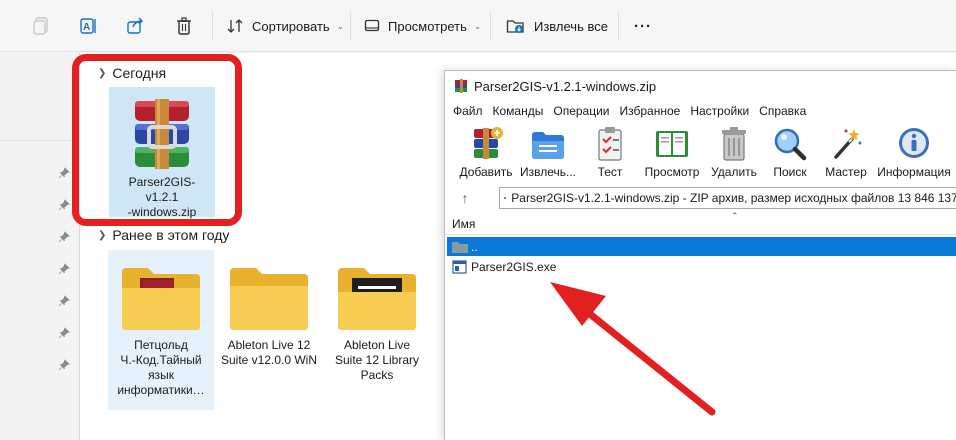 This screenshot has width=956, height=440. Describe the element at coordinates (633, 349) in the screenshot. I see `red-arrow-annotation` at that location.